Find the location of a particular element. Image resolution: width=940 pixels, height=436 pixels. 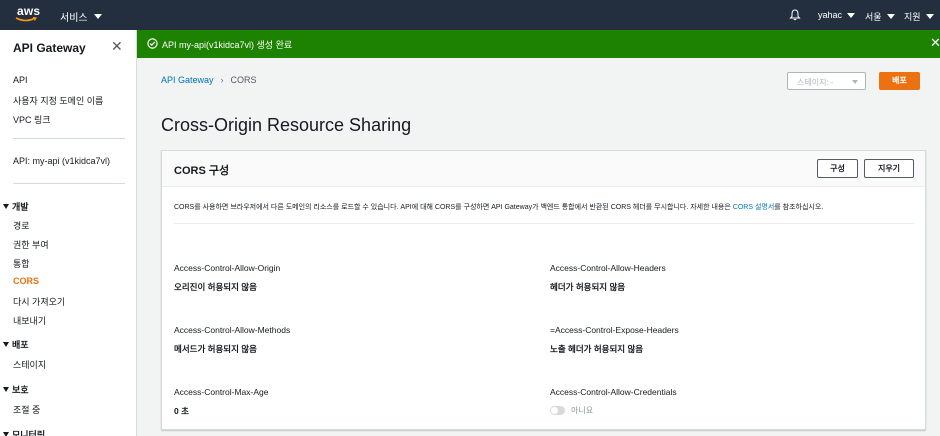

region-label: 서울 is located at coordinates (873, 17).